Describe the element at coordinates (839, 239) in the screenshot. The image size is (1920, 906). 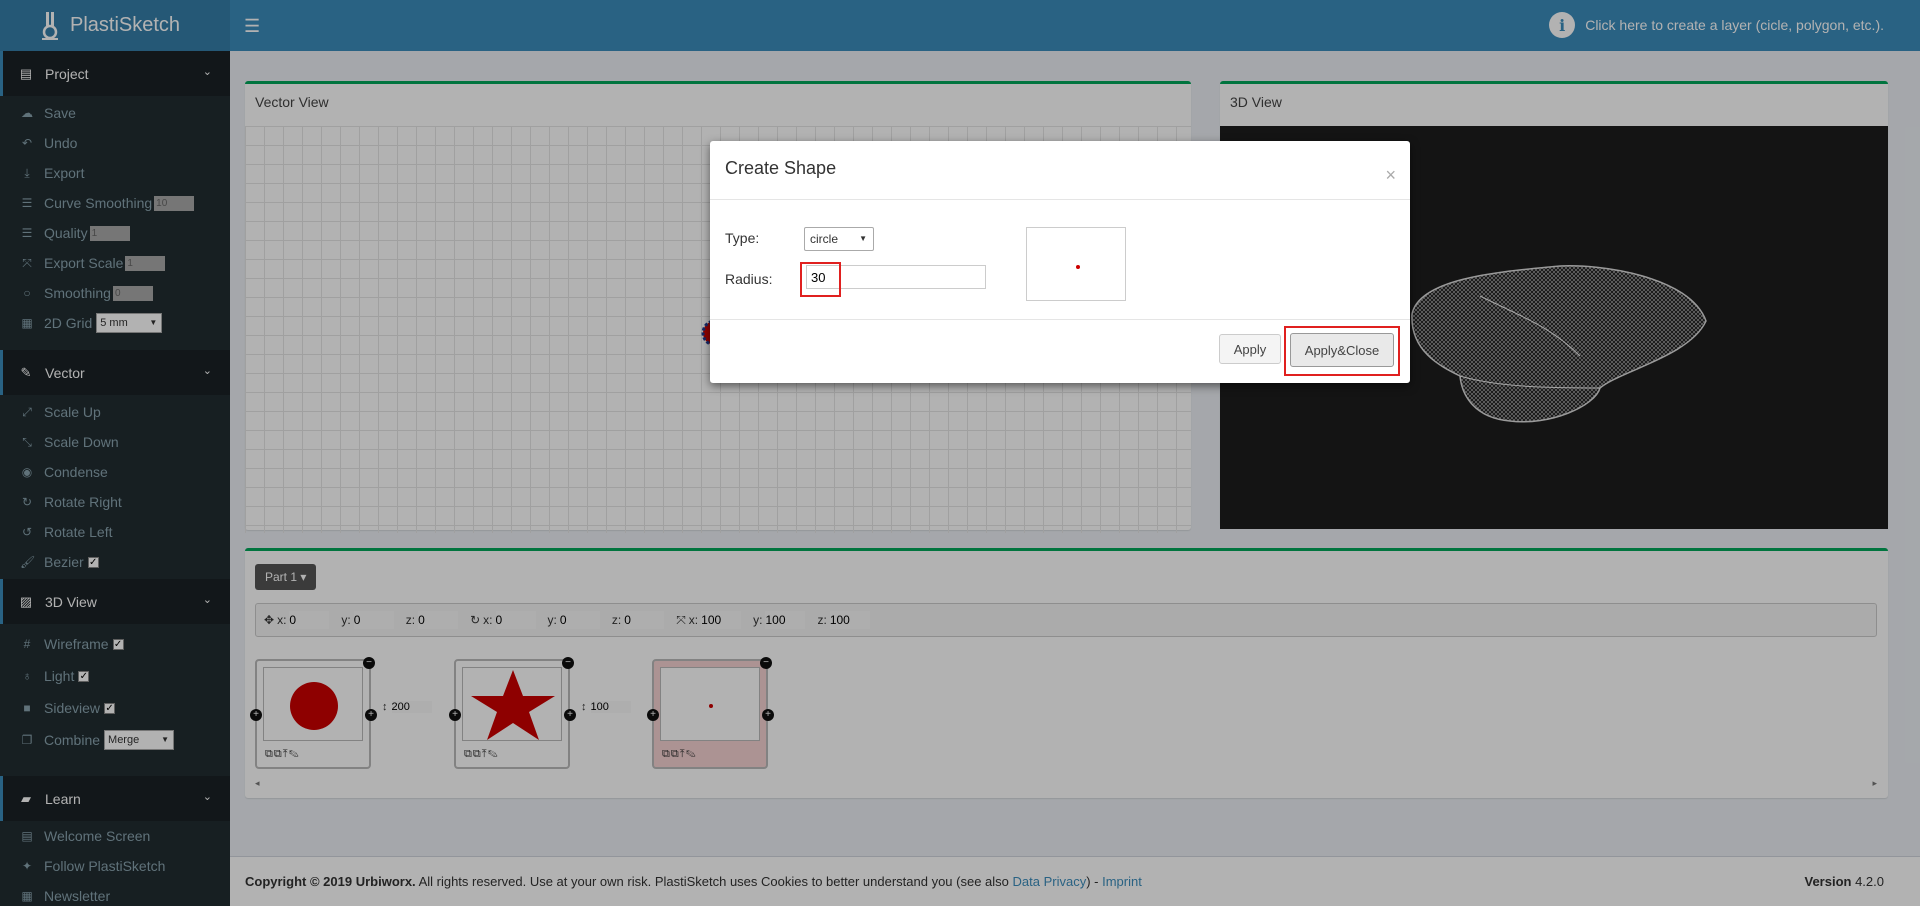
I see `shape-type-select: circle` at that location.